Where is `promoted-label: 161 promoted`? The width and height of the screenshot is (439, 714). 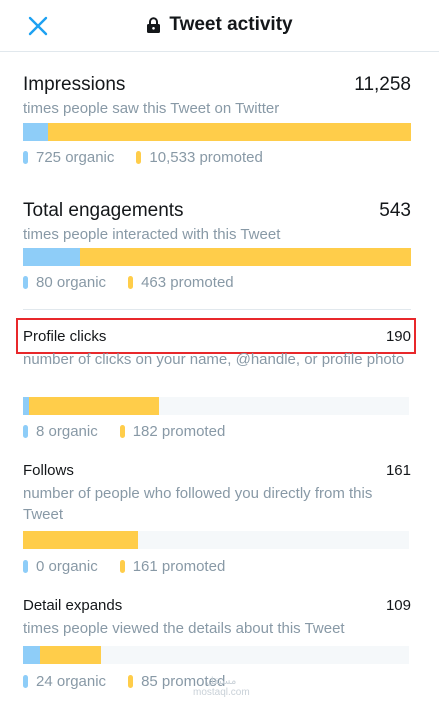 promoted-label: 161 promoted is located at coordinates (179, 566).